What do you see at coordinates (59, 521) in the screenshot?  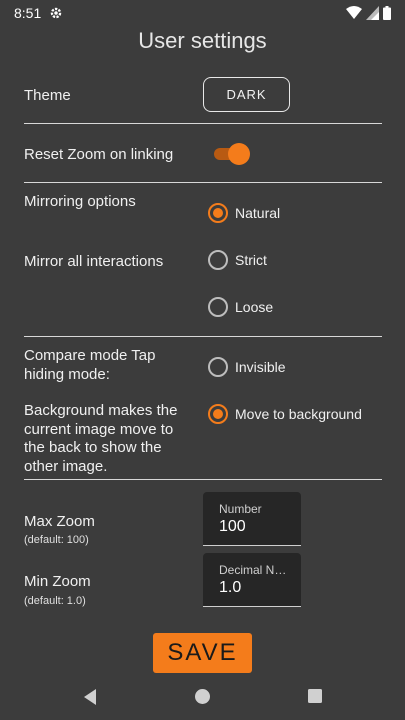 I see `max-zoom-label: Max Zoom` at bounding box center [59, 521].